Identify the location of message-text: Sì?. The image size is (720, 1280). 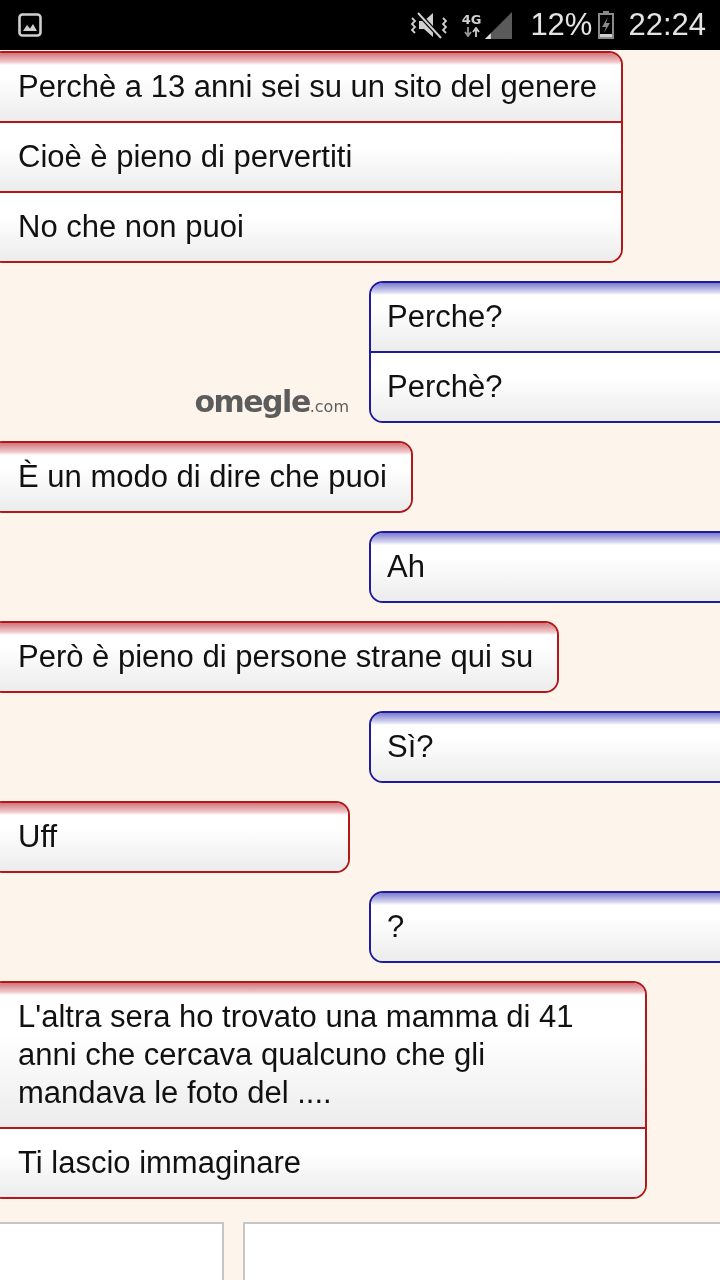
(545, 747).